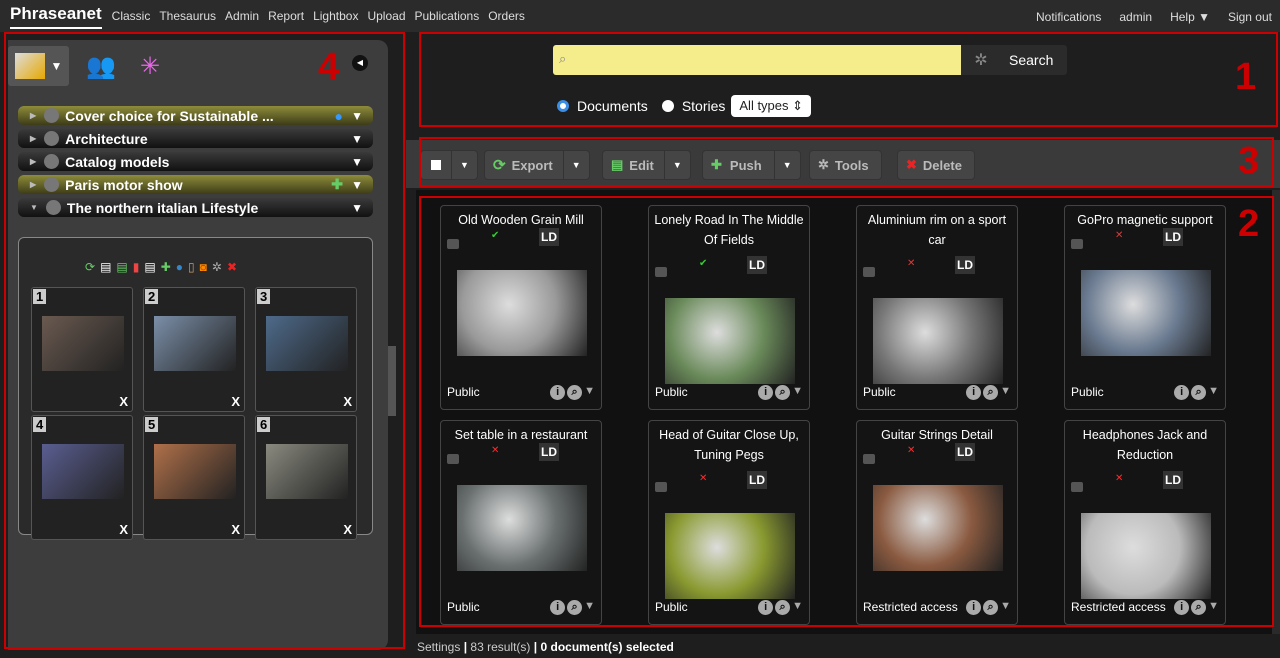 This screenshot has height=658, width=1280. I want to click on brand-logo: Phraseanet, so click(56, 16).